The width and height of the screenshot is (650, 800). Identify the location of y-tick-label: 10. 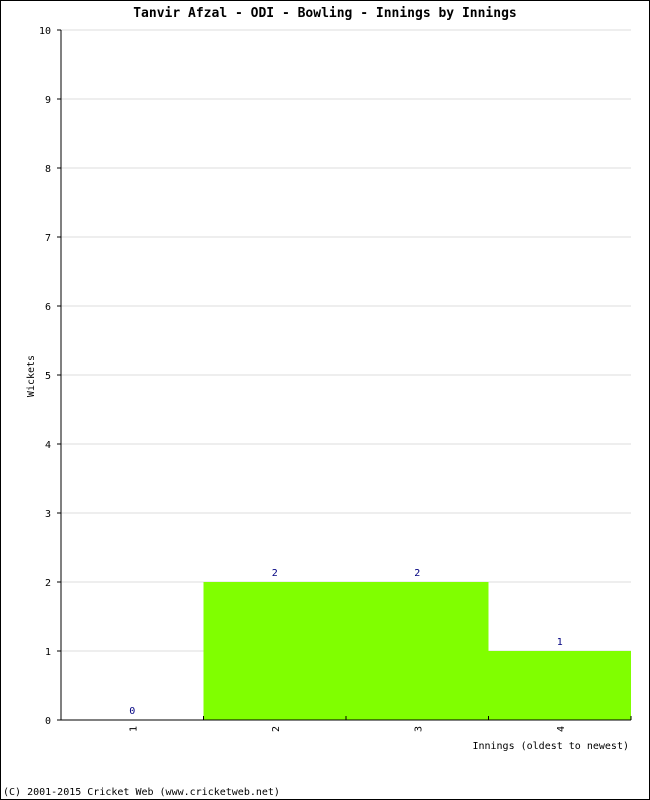
(45, 31).